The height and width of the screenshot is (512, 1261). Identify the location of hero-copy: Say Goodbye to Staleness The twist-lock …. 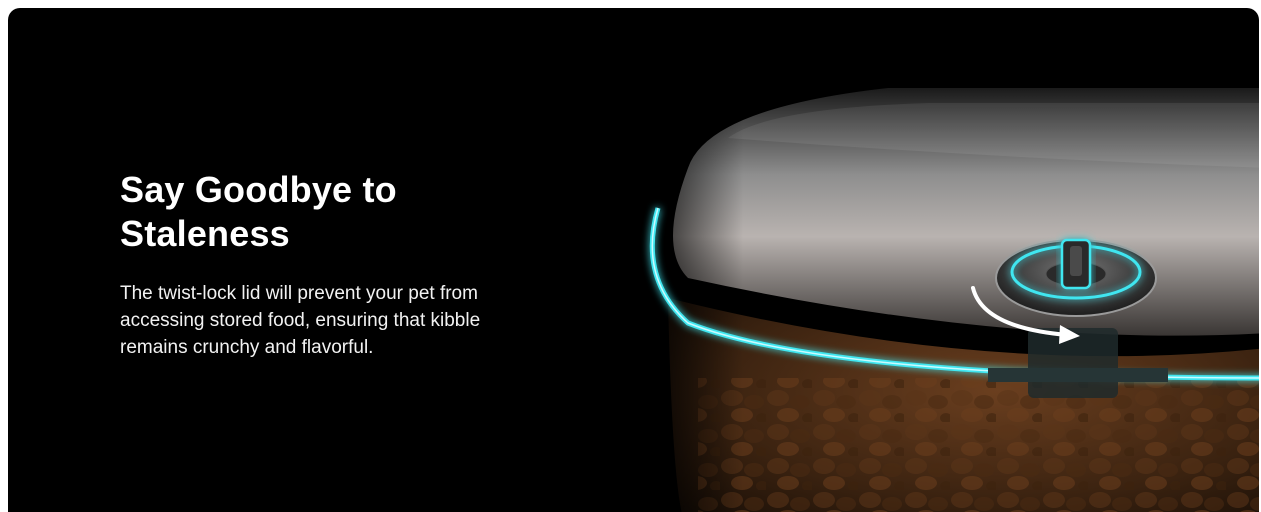
(340, 264).